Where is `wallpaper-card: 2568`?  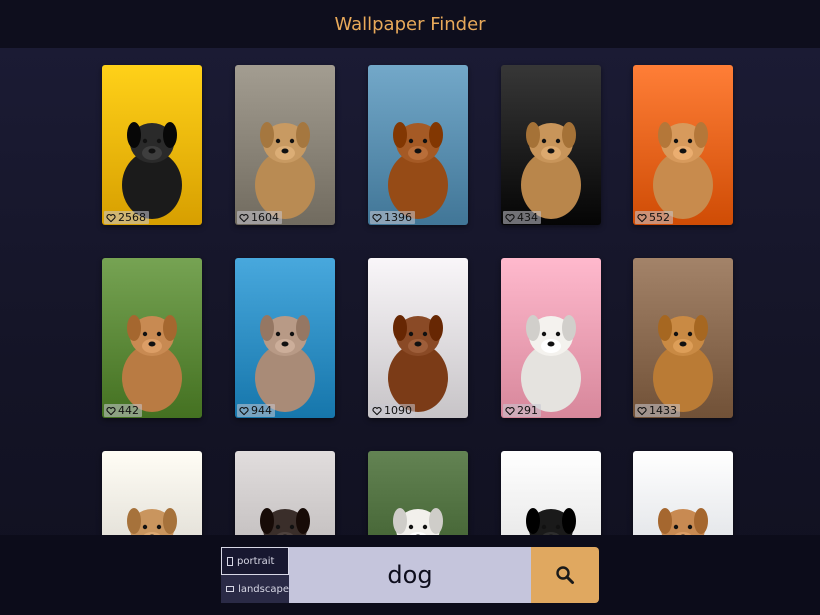
wallpaper-card: 2568 is located at coordinates (152, 145).